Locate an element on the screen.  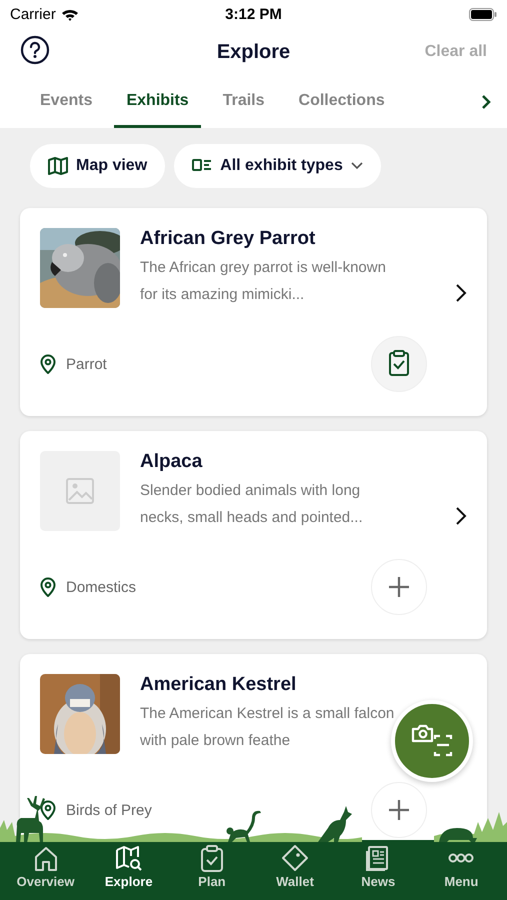
nav-tab: Plan is located at coordinates (211, 870).